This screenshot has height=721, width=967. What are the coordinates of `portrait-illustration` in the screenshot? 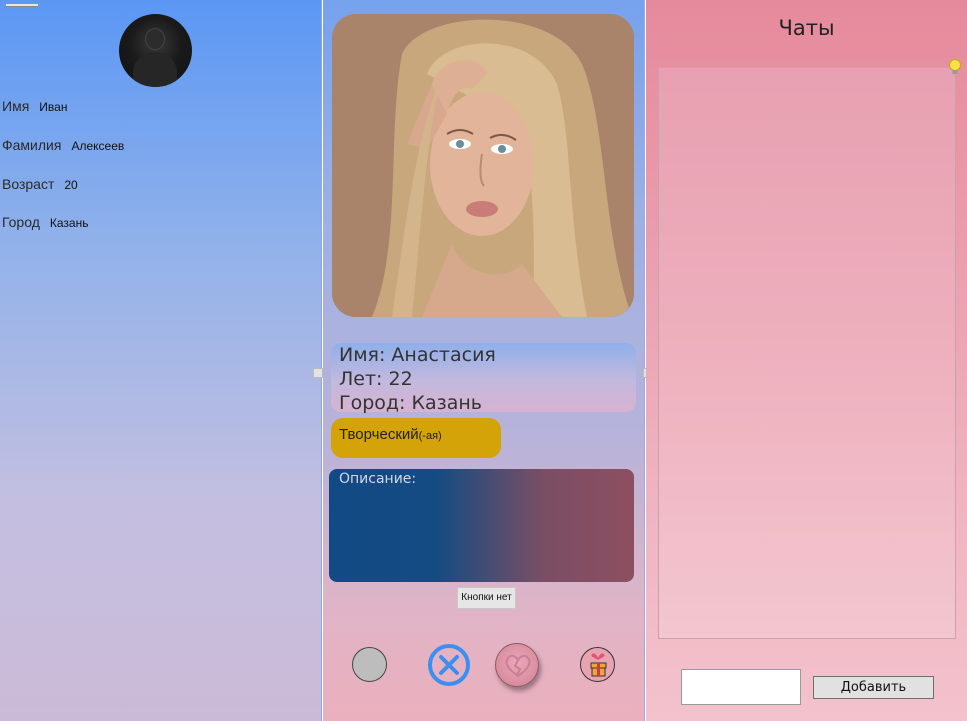 It's located at (483, 165).